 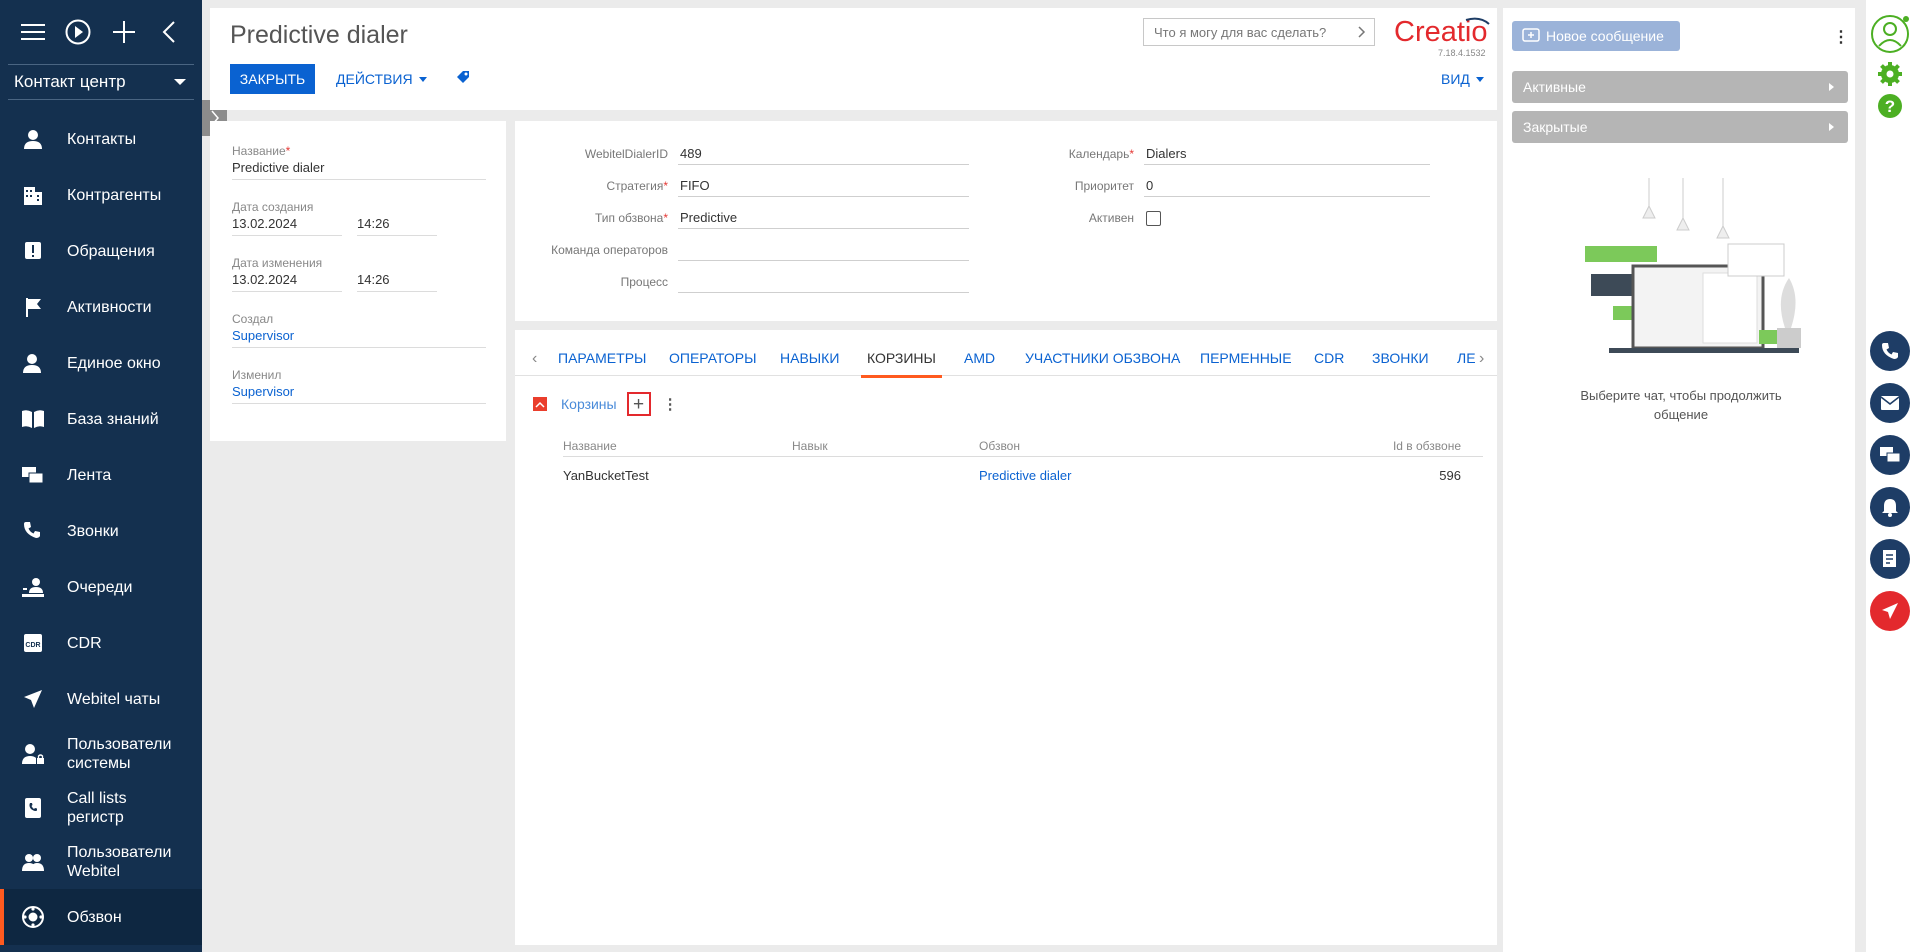 I want to click on tab-variables: ПЕРМЕННЫЕ, so click(x=1246, y=358).